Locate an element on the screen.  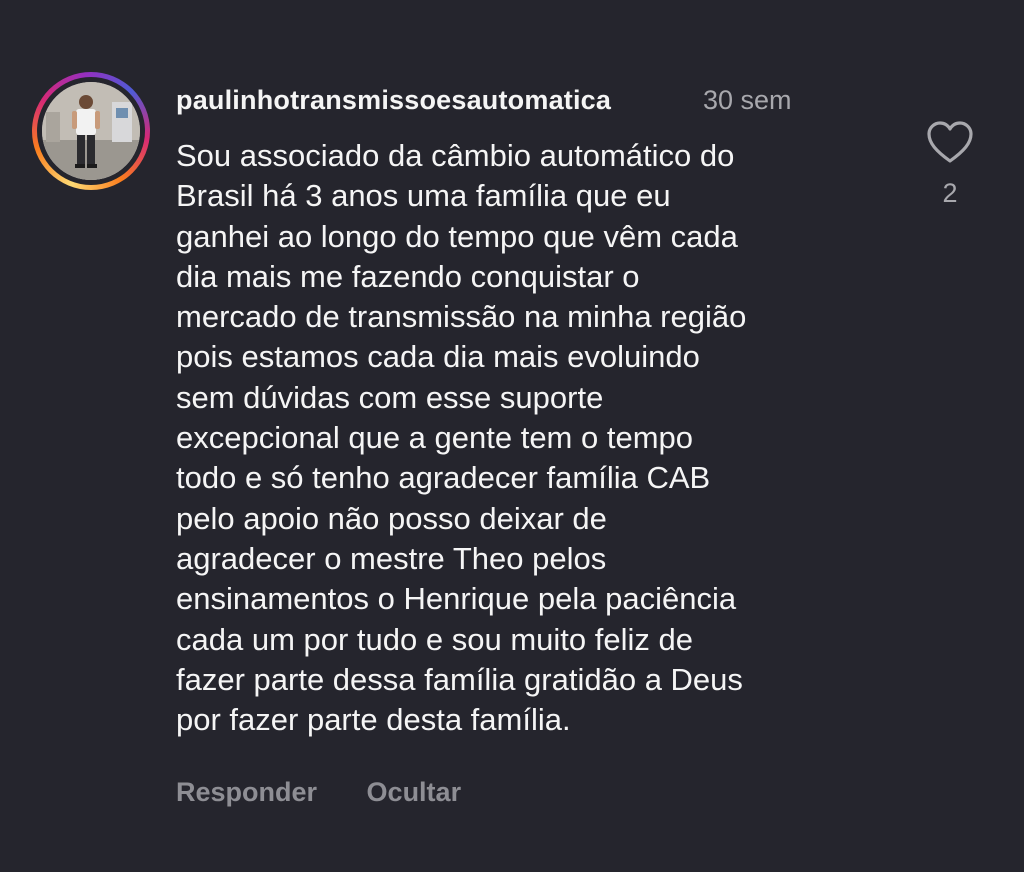
like-count: 2 is located at coordinates (950, 193).